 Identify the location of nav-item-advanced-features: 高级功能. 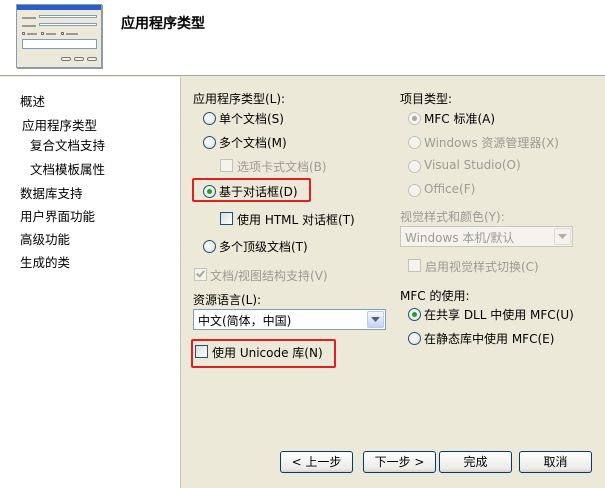
(45, 238).